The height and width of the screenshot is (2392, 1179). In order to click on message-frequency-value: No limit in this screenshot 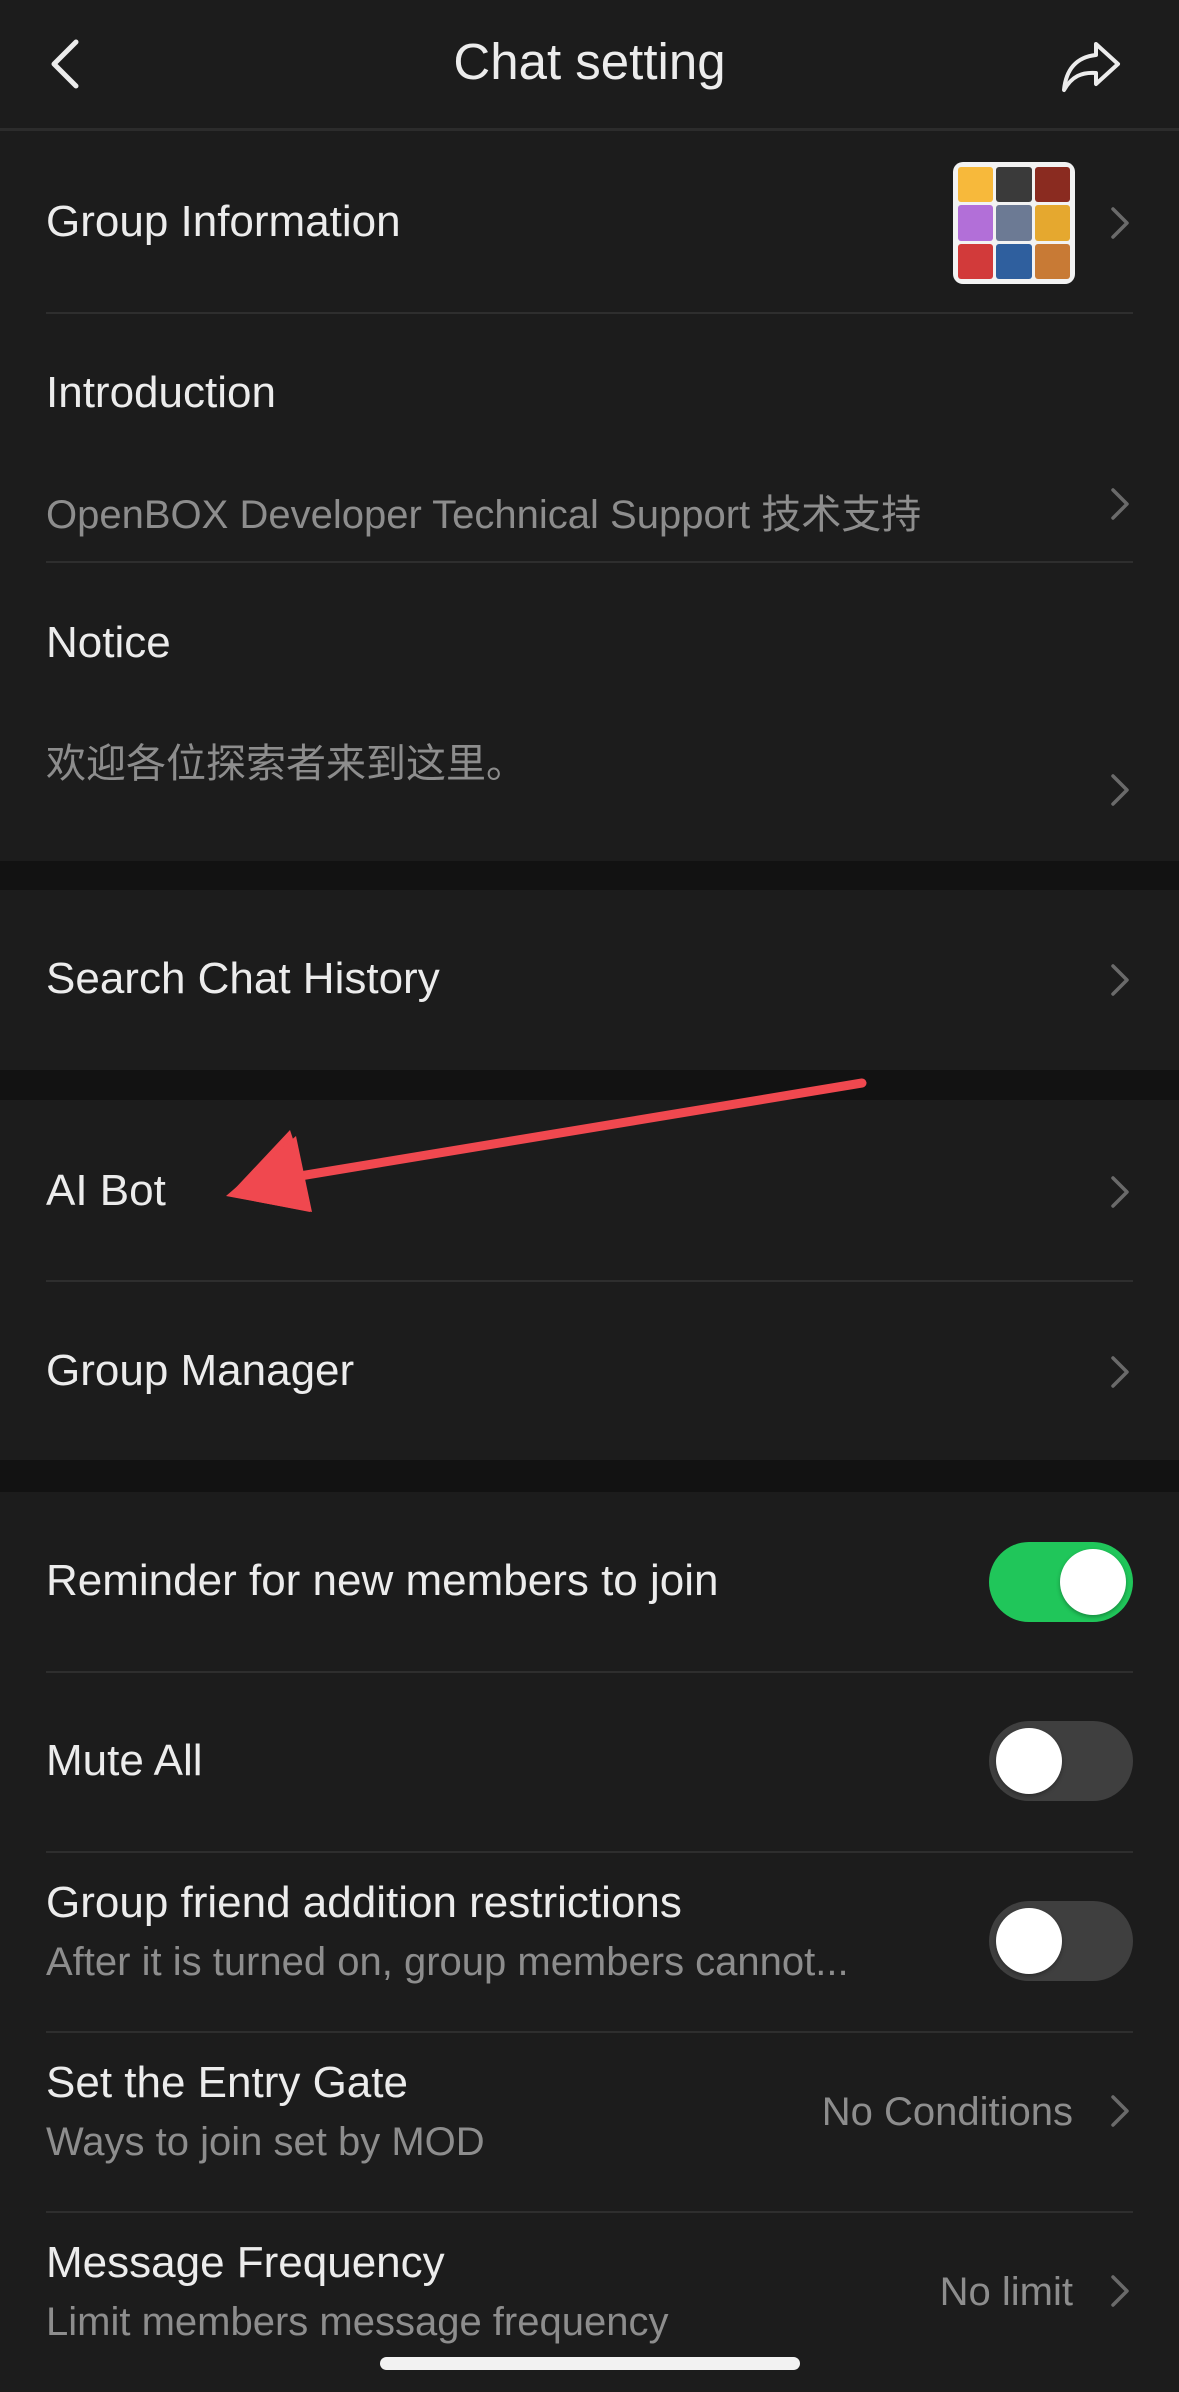, I will do `click(1006, 2292)`.